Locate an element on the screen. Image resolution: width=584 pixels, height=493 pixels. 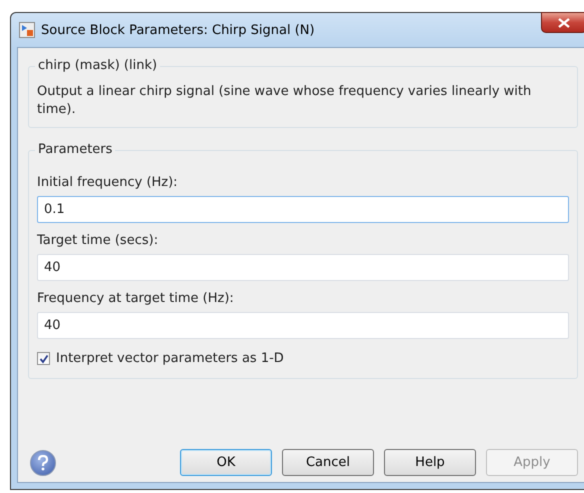
dialog-button: Cancel is located at coordinates (328, 462).